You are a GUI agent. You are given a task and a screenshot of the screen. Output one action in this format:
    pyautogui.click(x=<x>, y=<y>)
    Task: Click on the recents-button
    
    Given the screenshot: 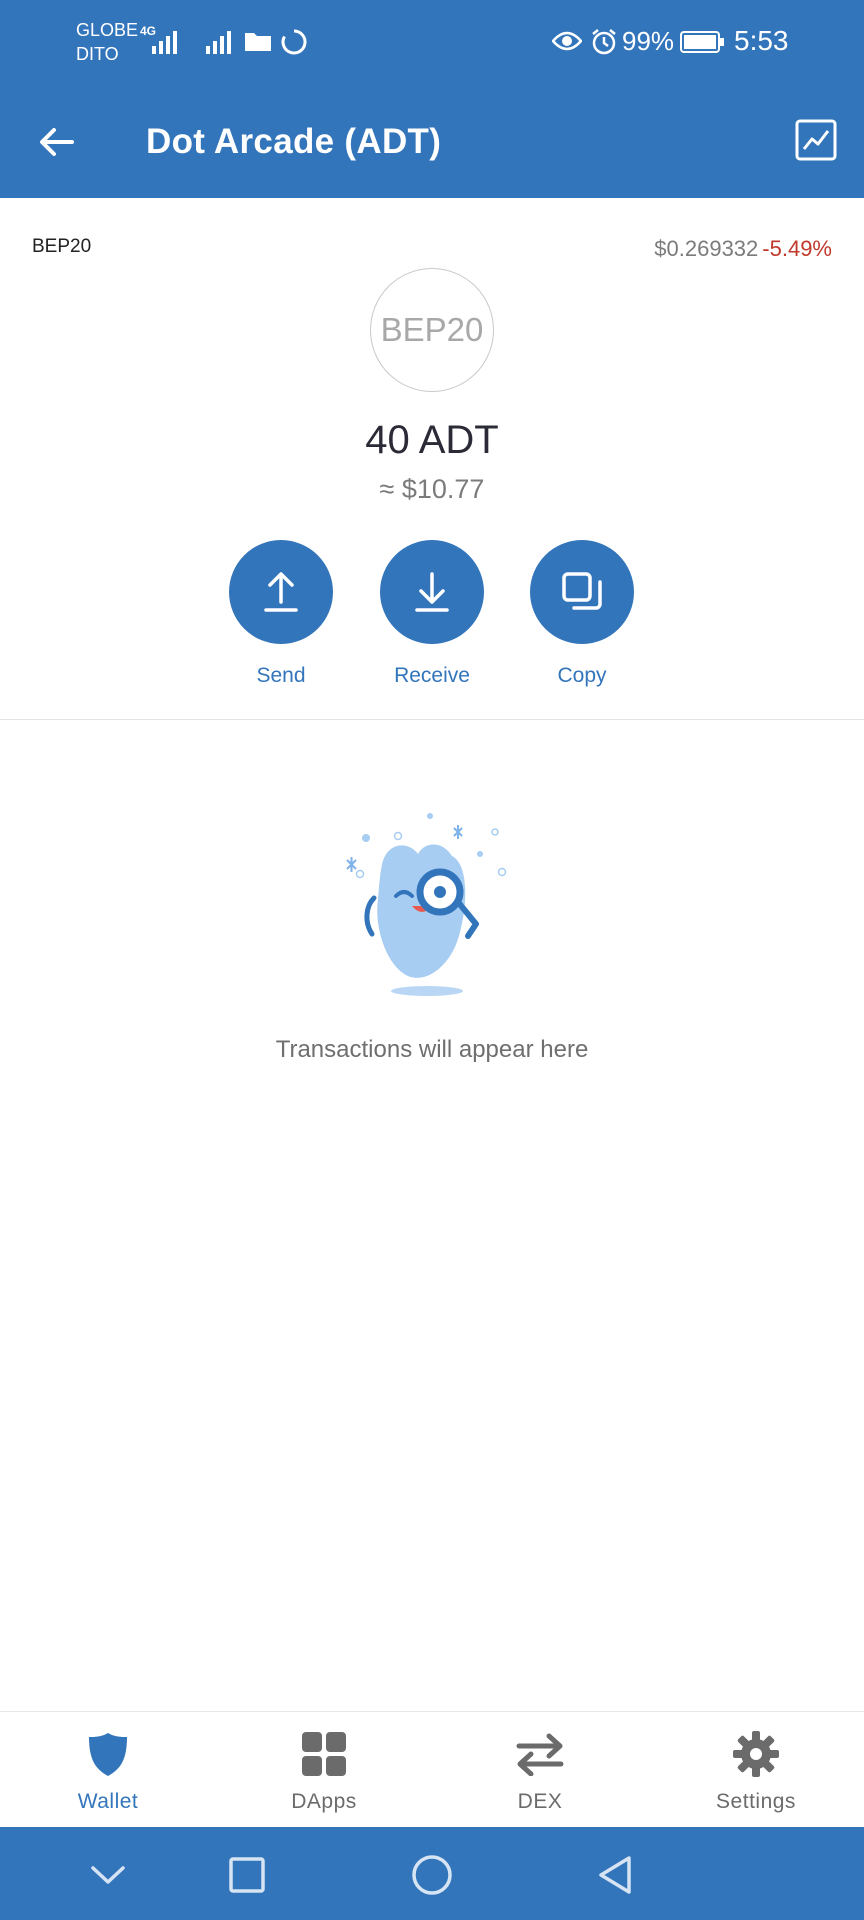 What is the action you would take?
    pyautogui.click(x=247, y=1875)
    